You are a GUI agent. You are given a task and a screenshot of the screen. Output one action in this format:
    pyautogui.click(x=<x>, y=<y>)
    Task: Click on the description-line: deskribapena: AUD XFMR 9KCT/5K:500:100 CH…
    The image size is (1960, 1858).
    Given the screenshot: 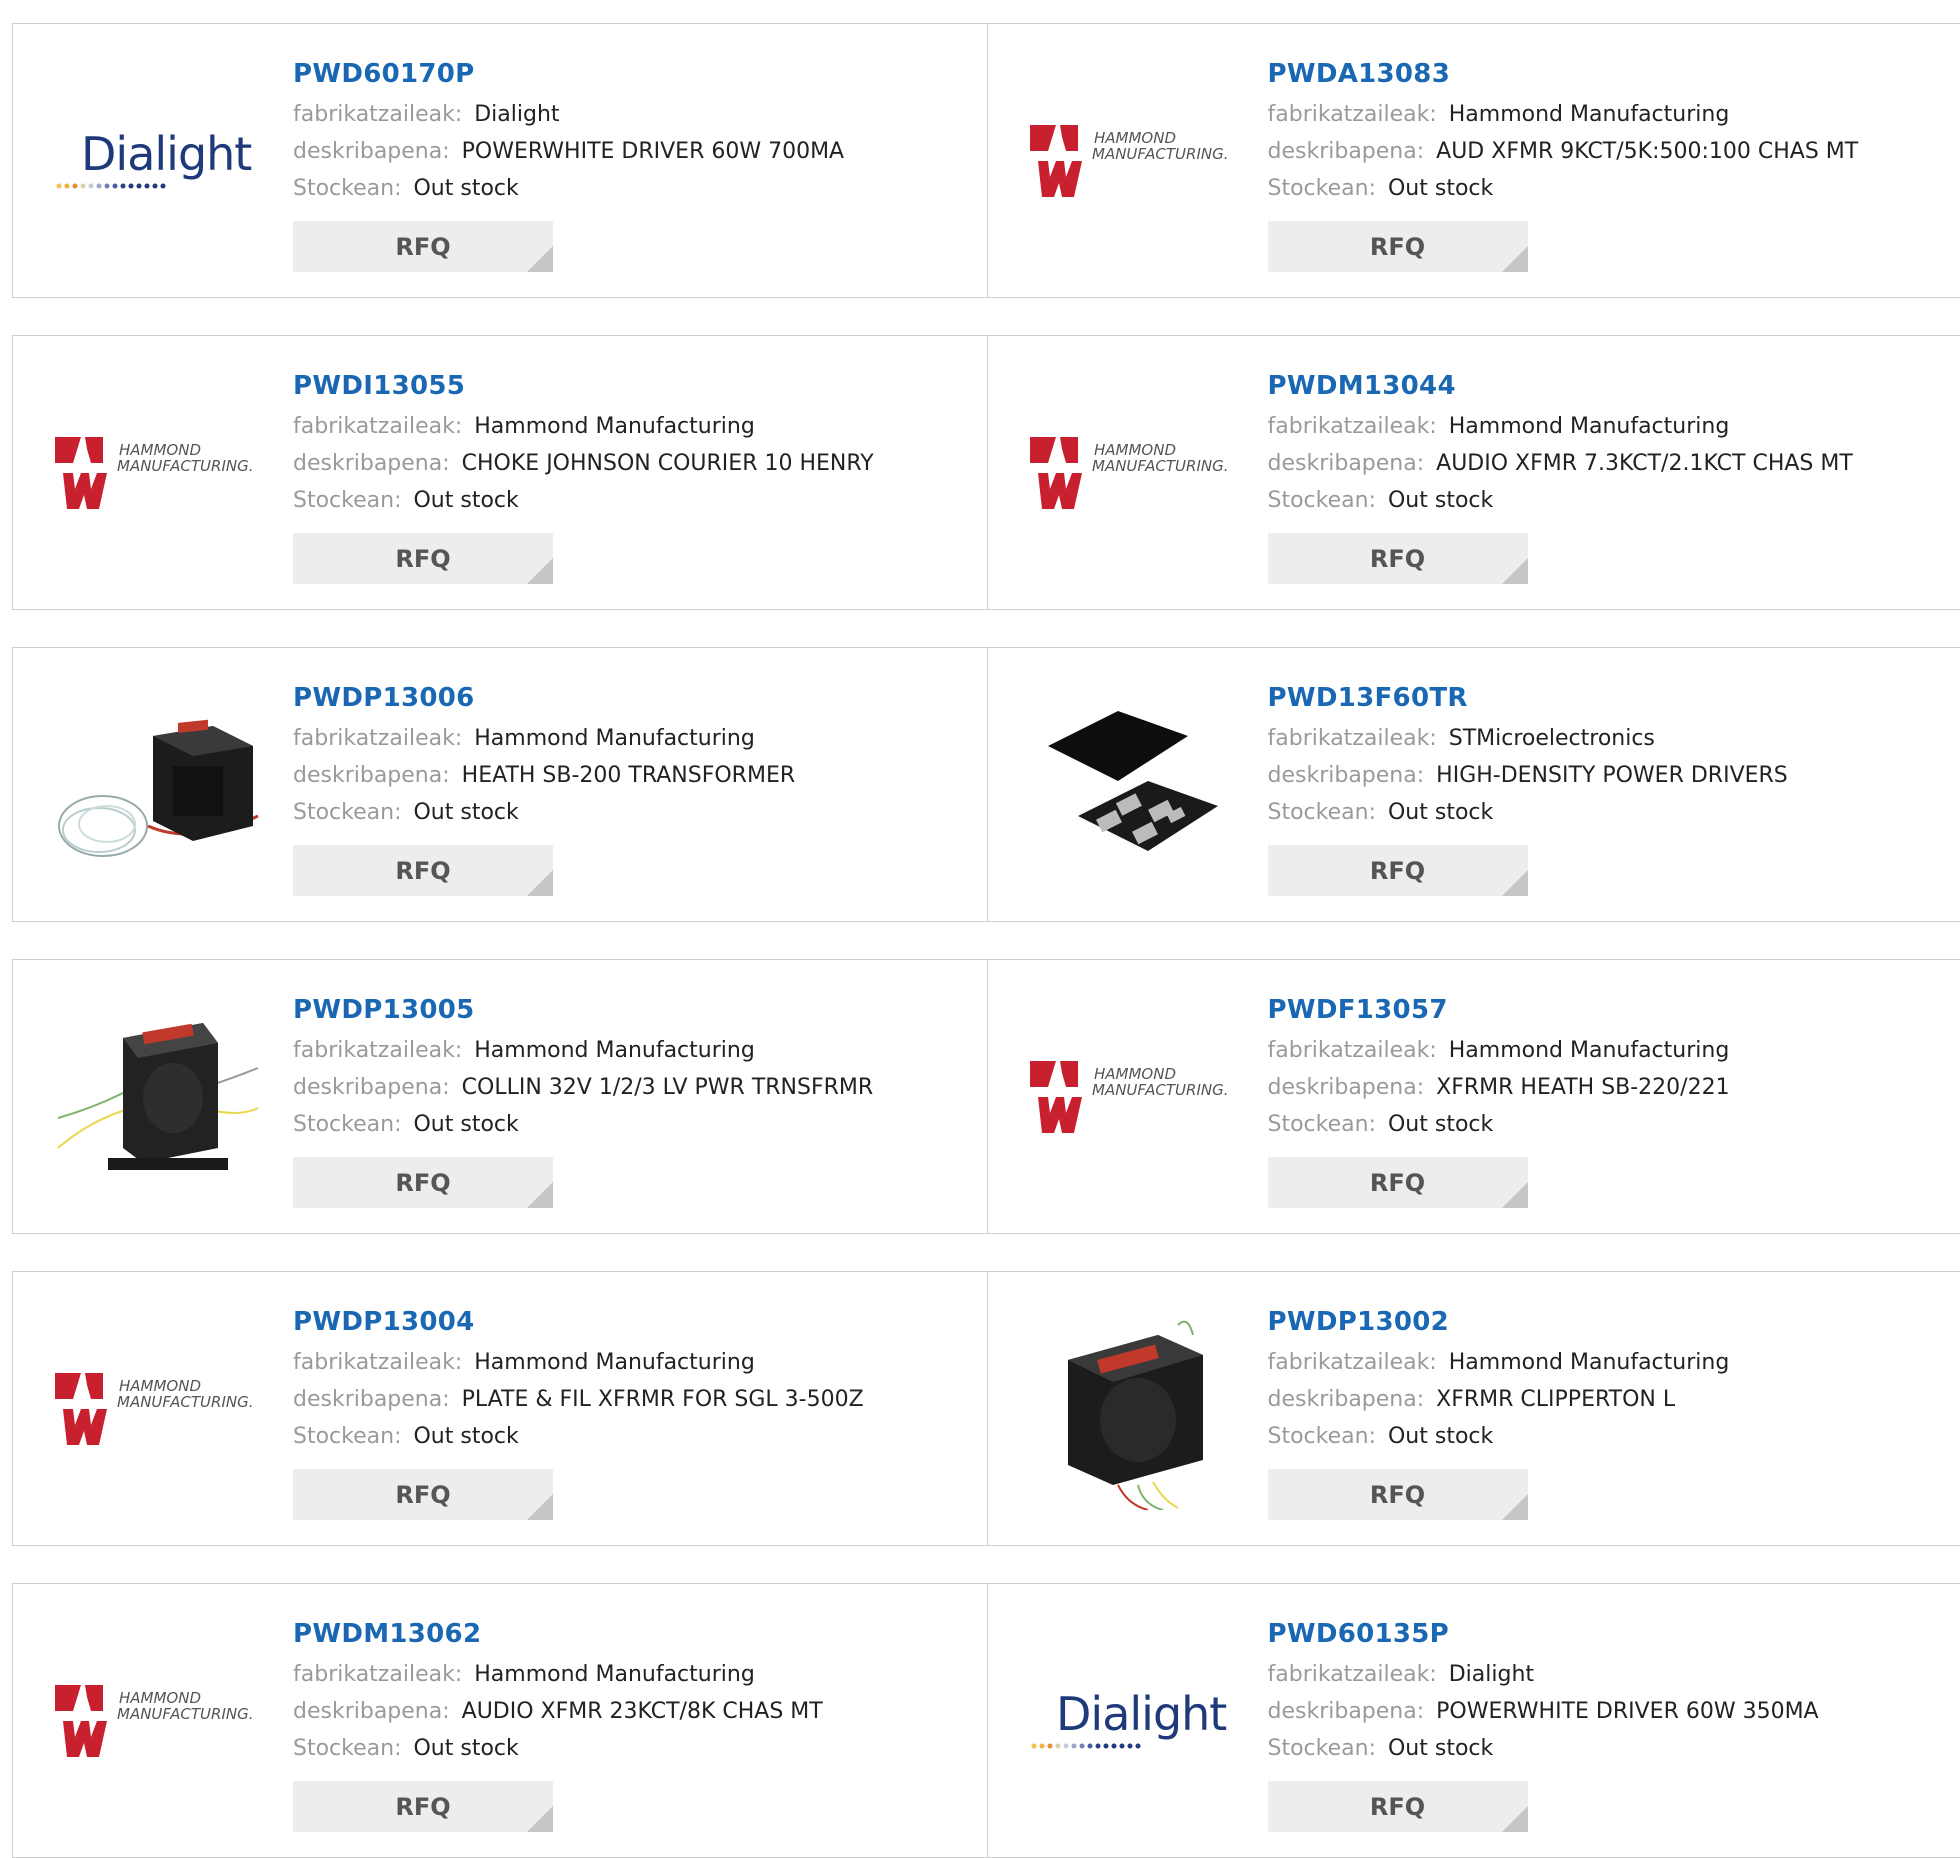 What is the action you would take?
    pyautogui.click(x=1609, y=151)
    